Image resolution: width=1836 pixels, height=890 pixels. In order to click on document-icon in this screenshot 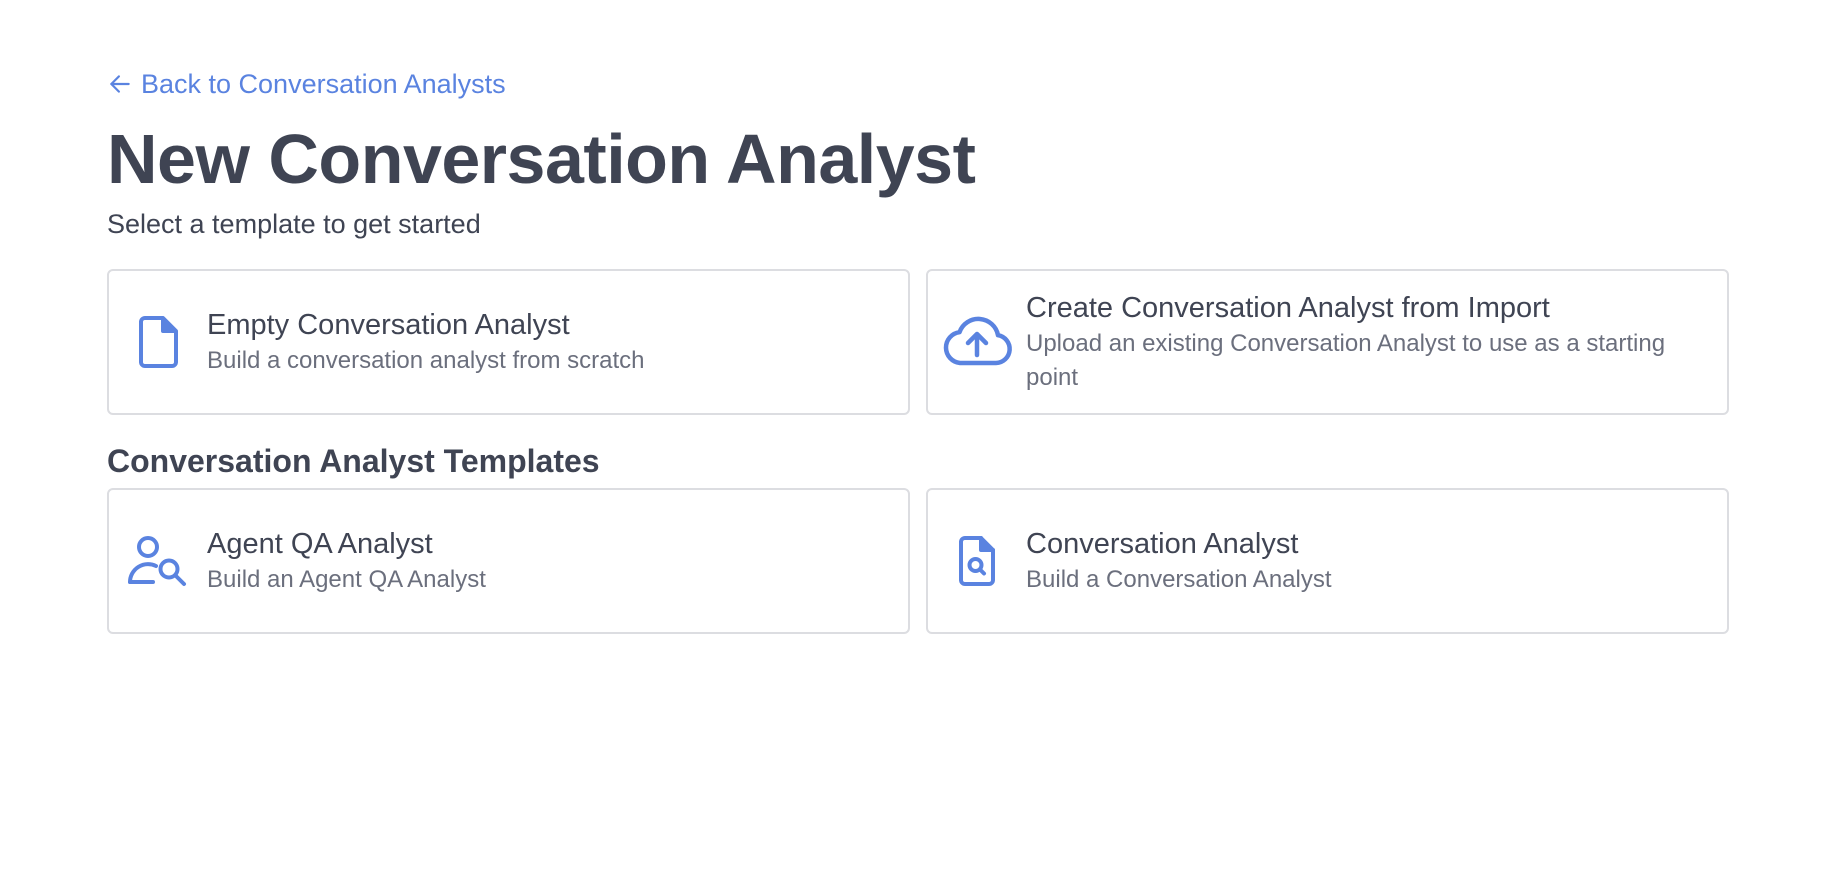, I will do `click(158, 342)`.